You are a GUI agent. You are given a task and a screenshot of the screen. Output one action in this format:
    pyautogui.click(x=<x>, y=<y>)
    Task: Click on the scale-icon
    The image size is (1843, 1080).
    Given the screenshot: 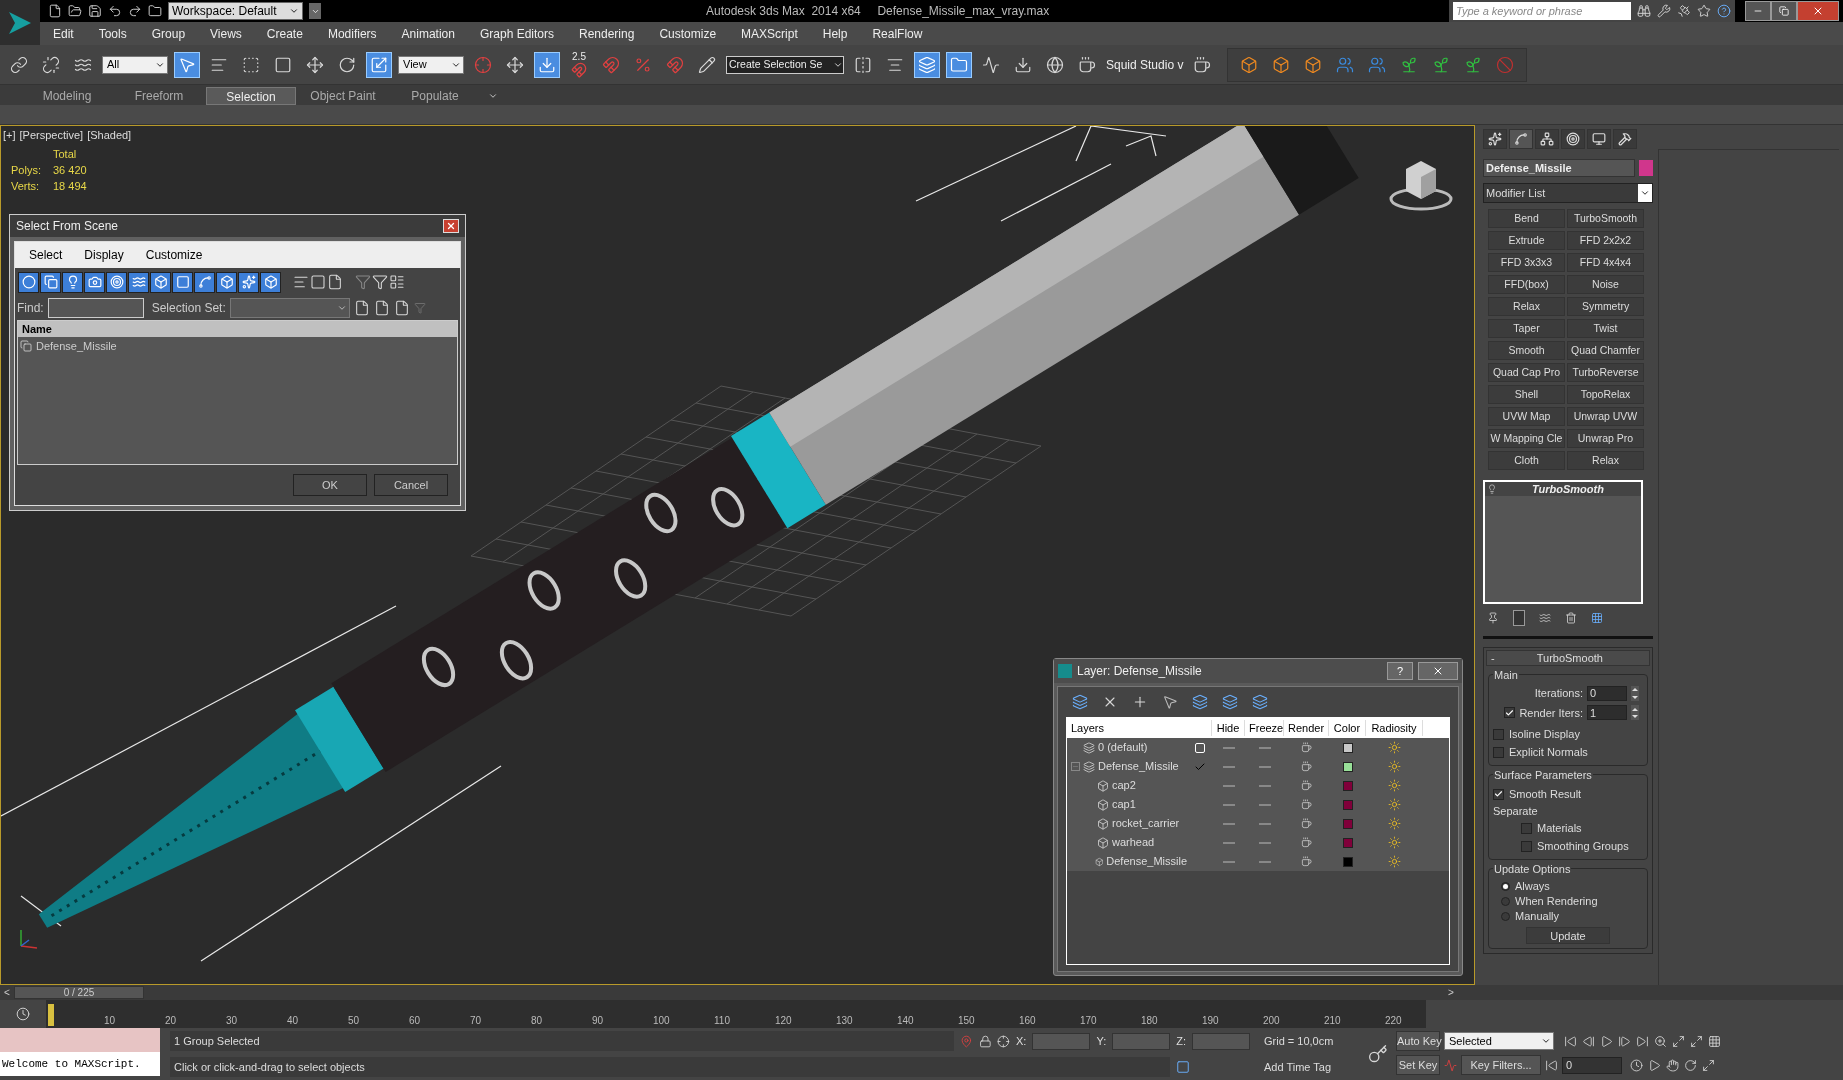 What is the action you would take?
    pyautogui.click(x=379, y=64)
    